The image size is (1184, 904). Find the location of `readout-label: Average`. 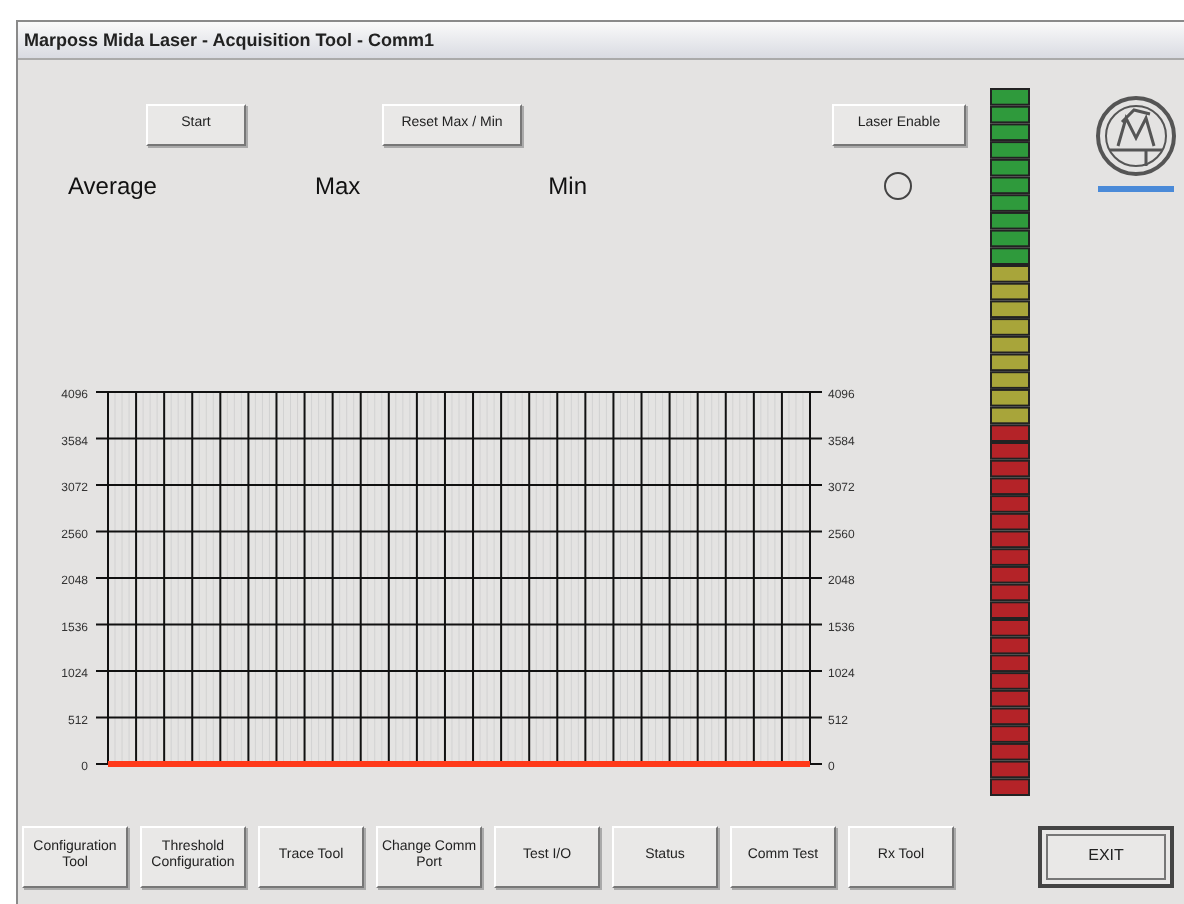

readout-label: Average is located at coordinates (112, 186).